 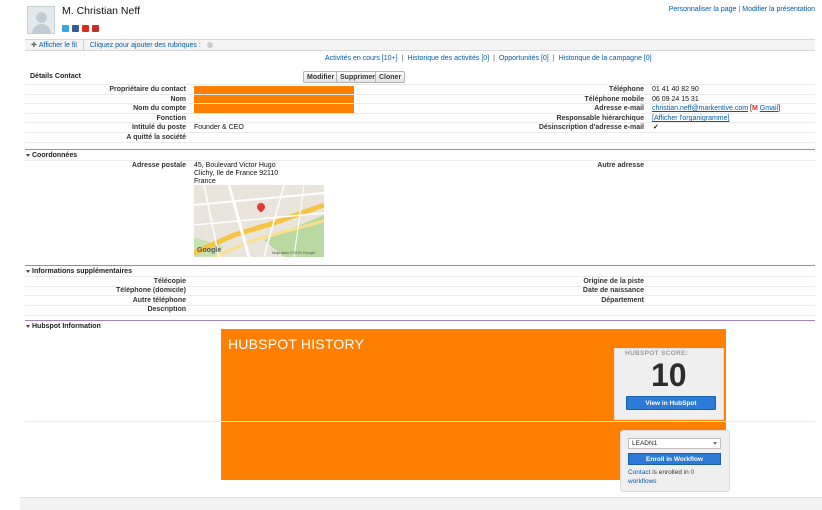 What do you see at coordinates (171, 118) in the screenshot?
I see `field-label-function: Fonction` at bounding box center [171, 118].